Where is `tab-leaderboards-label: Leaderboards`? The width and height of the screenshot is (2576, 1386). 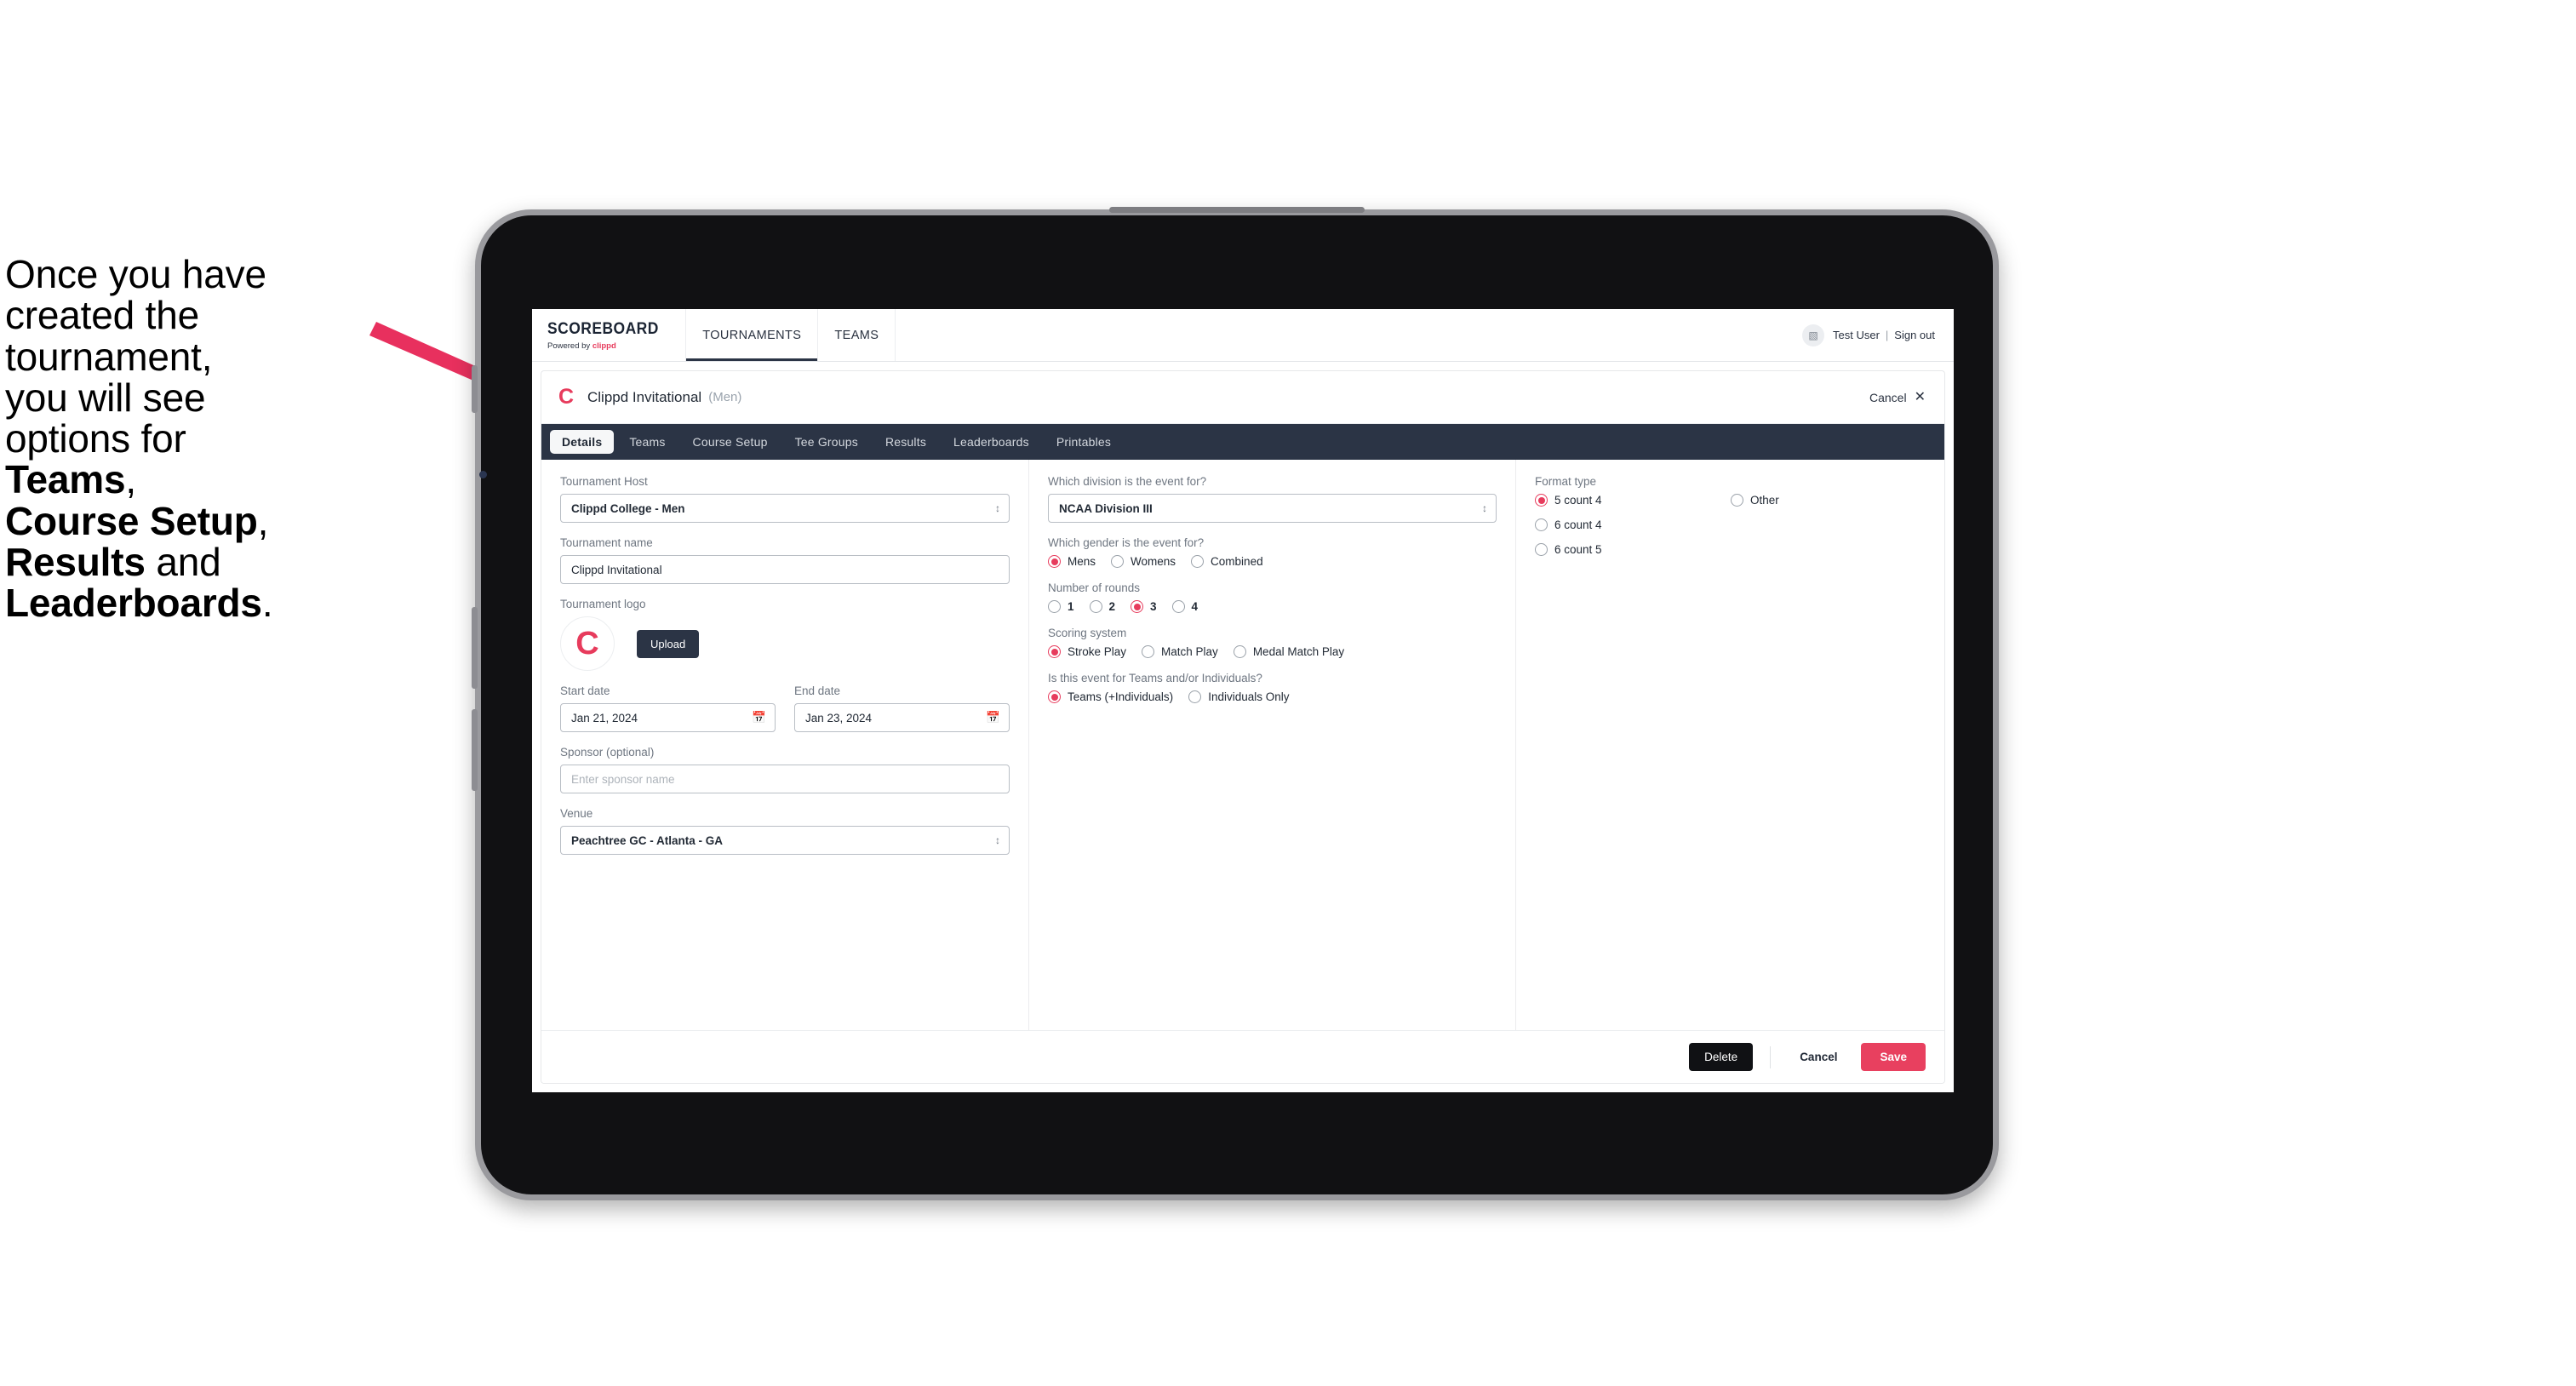
tab-leaderboards-label: Leaderboards is located at coordinates (991, 442).